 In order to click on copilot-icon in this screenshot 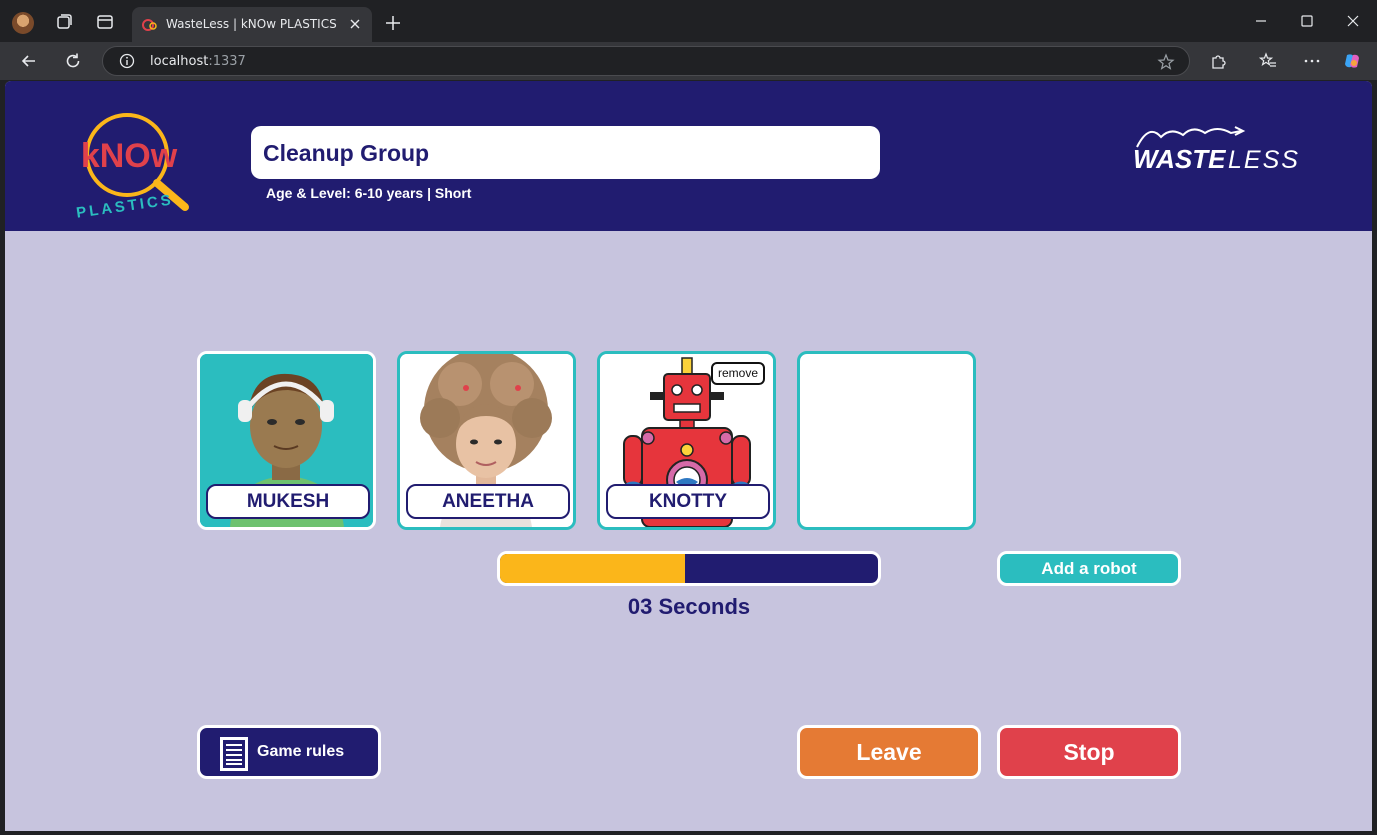, I will do `click(1352, 61)`.